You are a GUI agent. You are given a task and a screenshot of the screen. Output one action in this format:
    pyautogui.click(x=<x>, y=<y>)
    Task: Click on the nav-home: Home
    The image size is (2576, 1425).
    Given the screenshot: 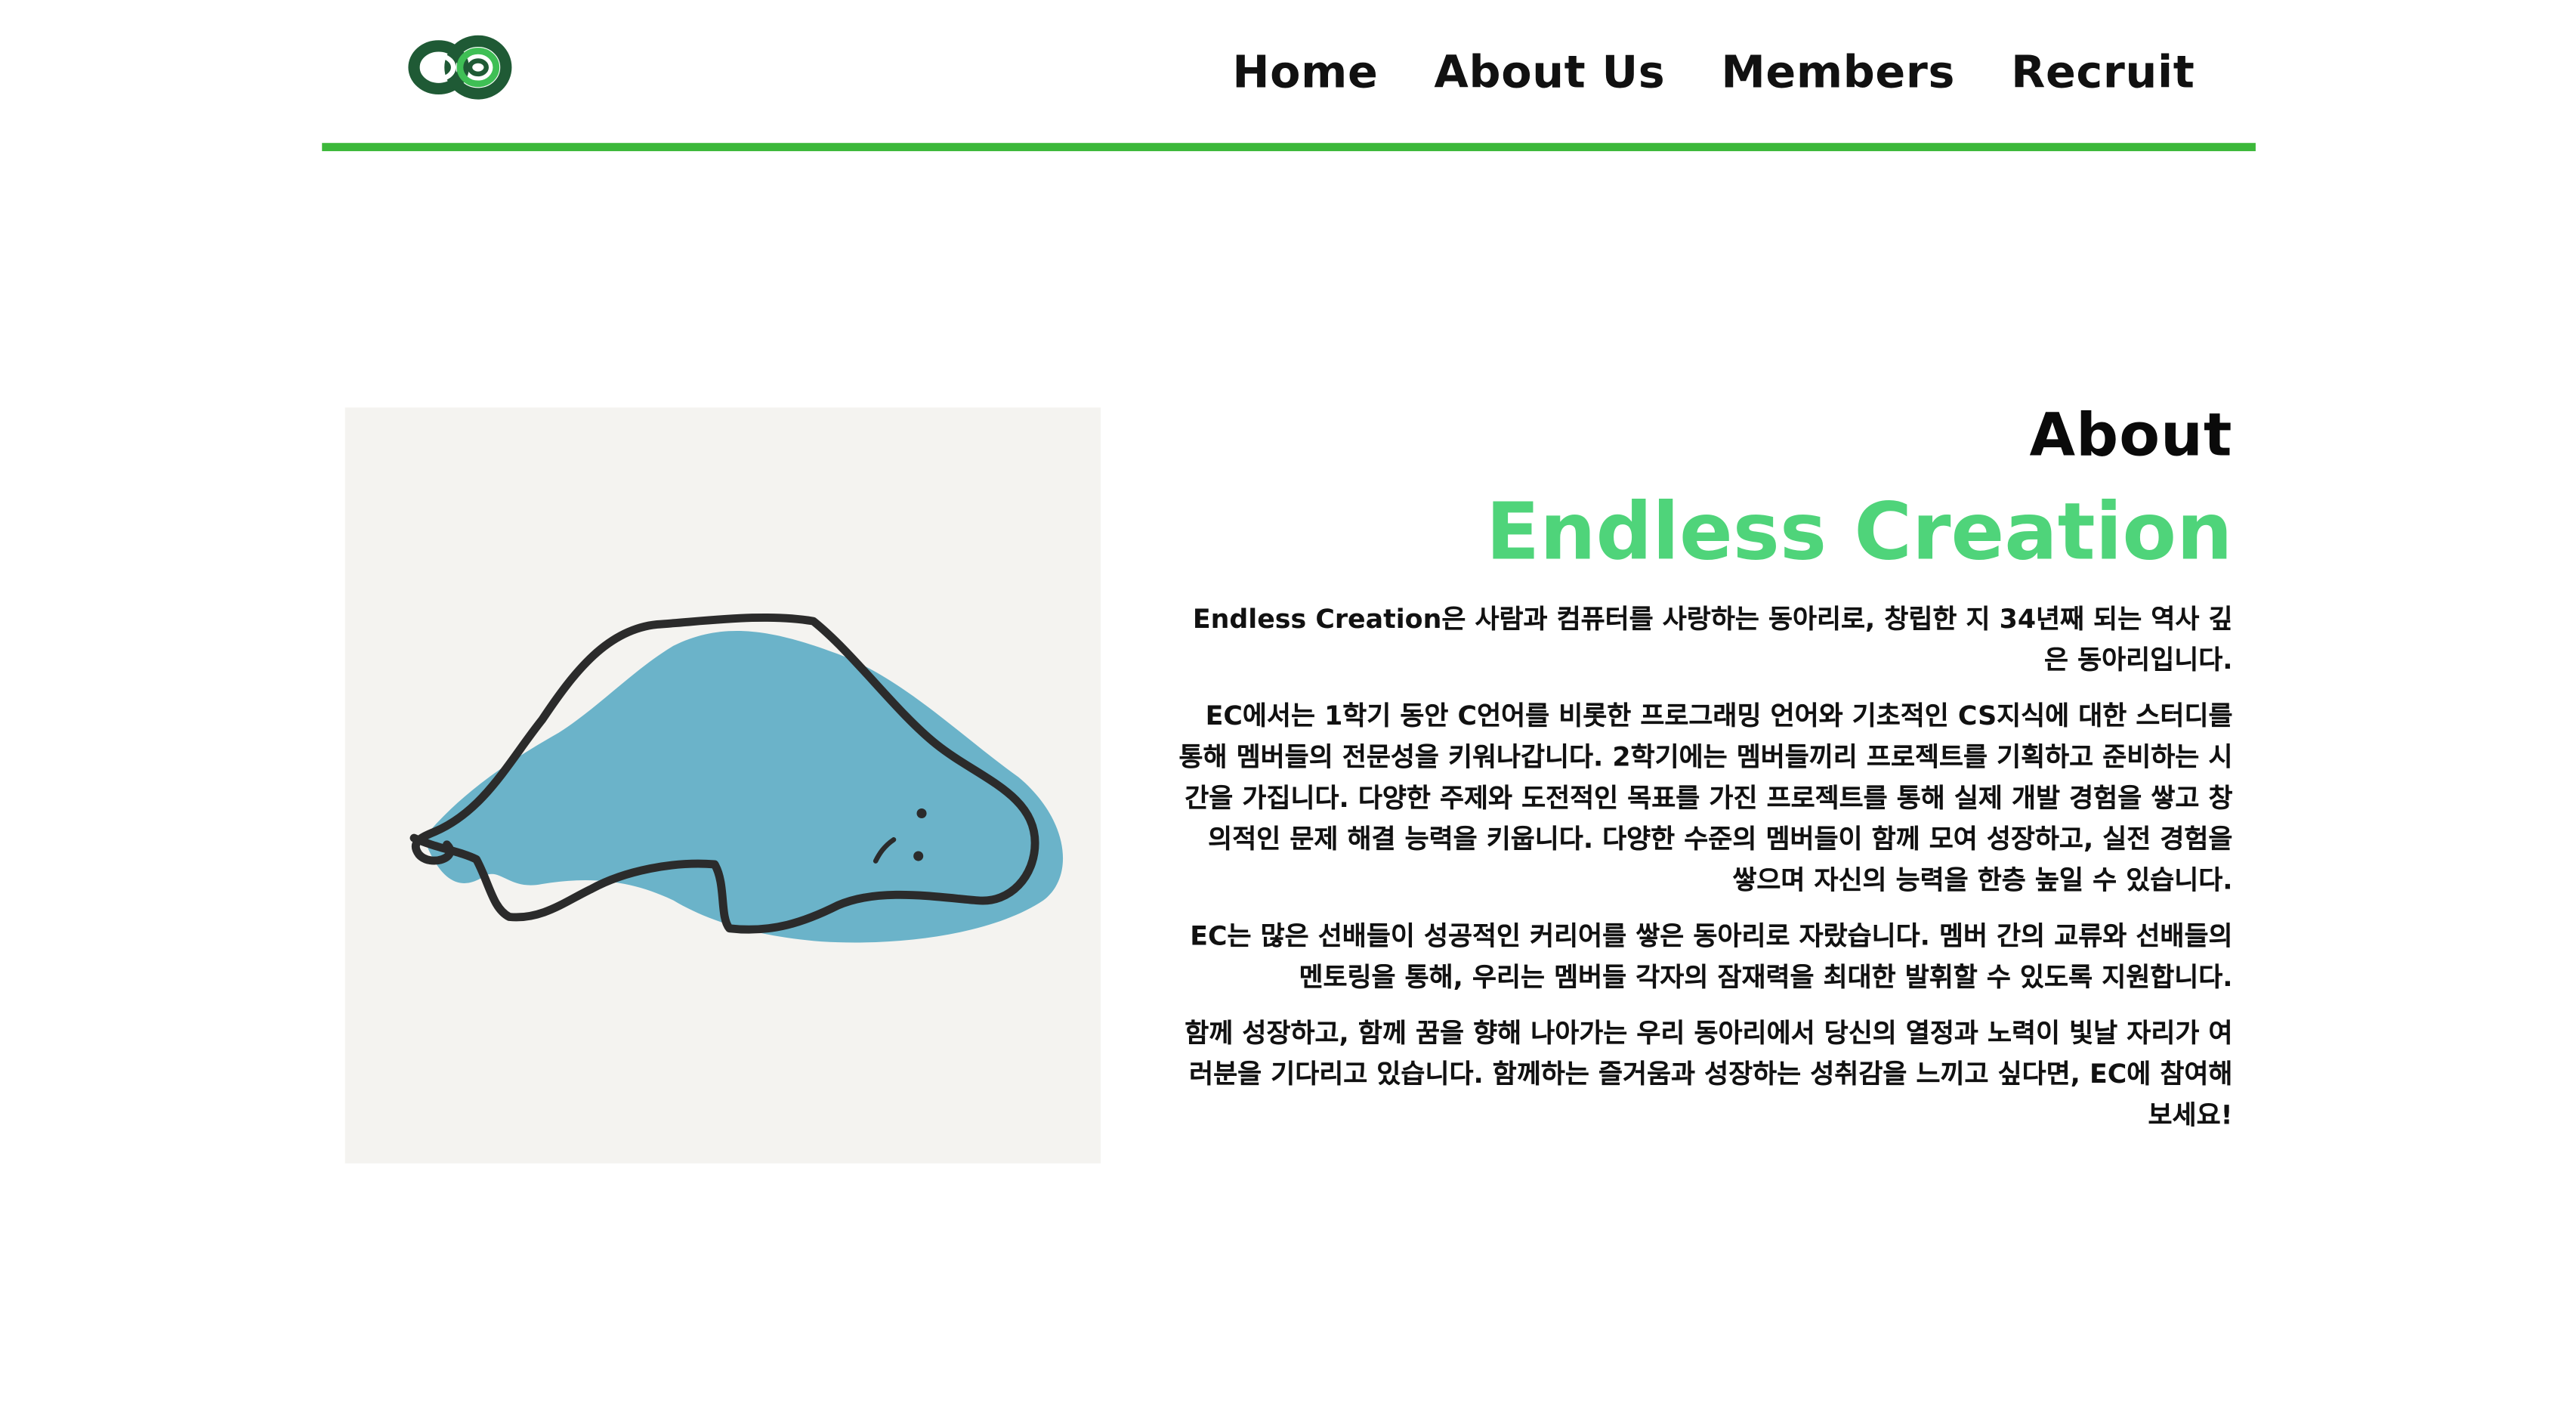 What is the action you would take?
    pyautogui.click(x=1305, y=74)
    